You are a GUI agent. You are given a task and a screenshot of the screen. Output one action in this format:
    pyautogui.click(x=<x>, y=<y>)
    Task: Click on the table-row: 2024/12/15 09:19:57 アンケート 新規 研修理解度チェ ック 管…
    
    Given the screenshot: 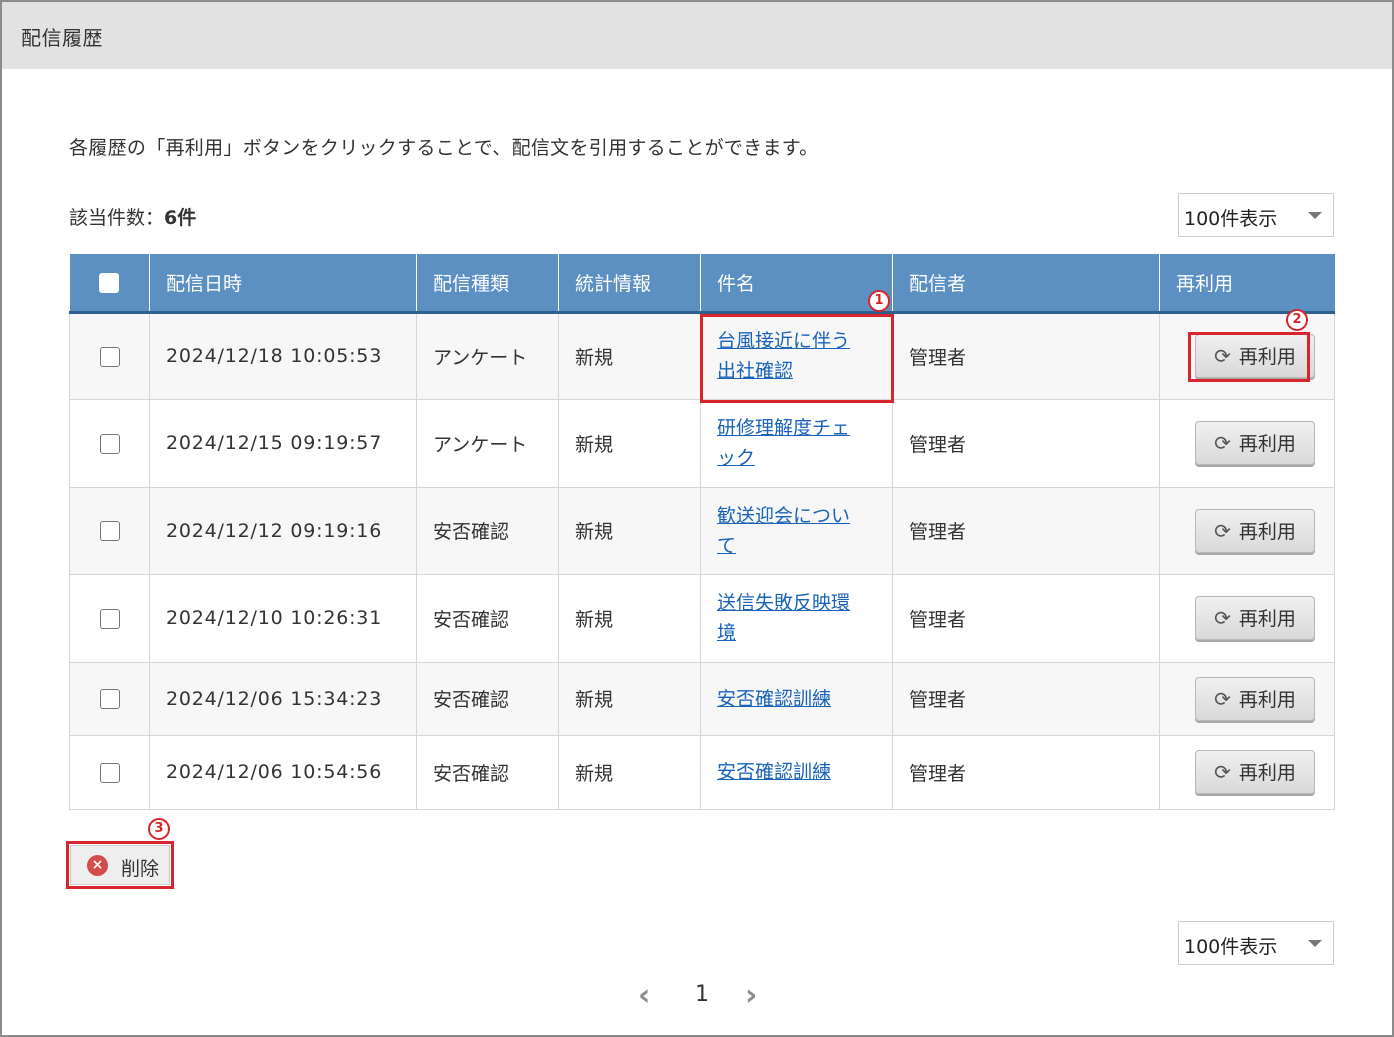 What is the action you would take?
    pyautogui.click(x=702, y=443)
    